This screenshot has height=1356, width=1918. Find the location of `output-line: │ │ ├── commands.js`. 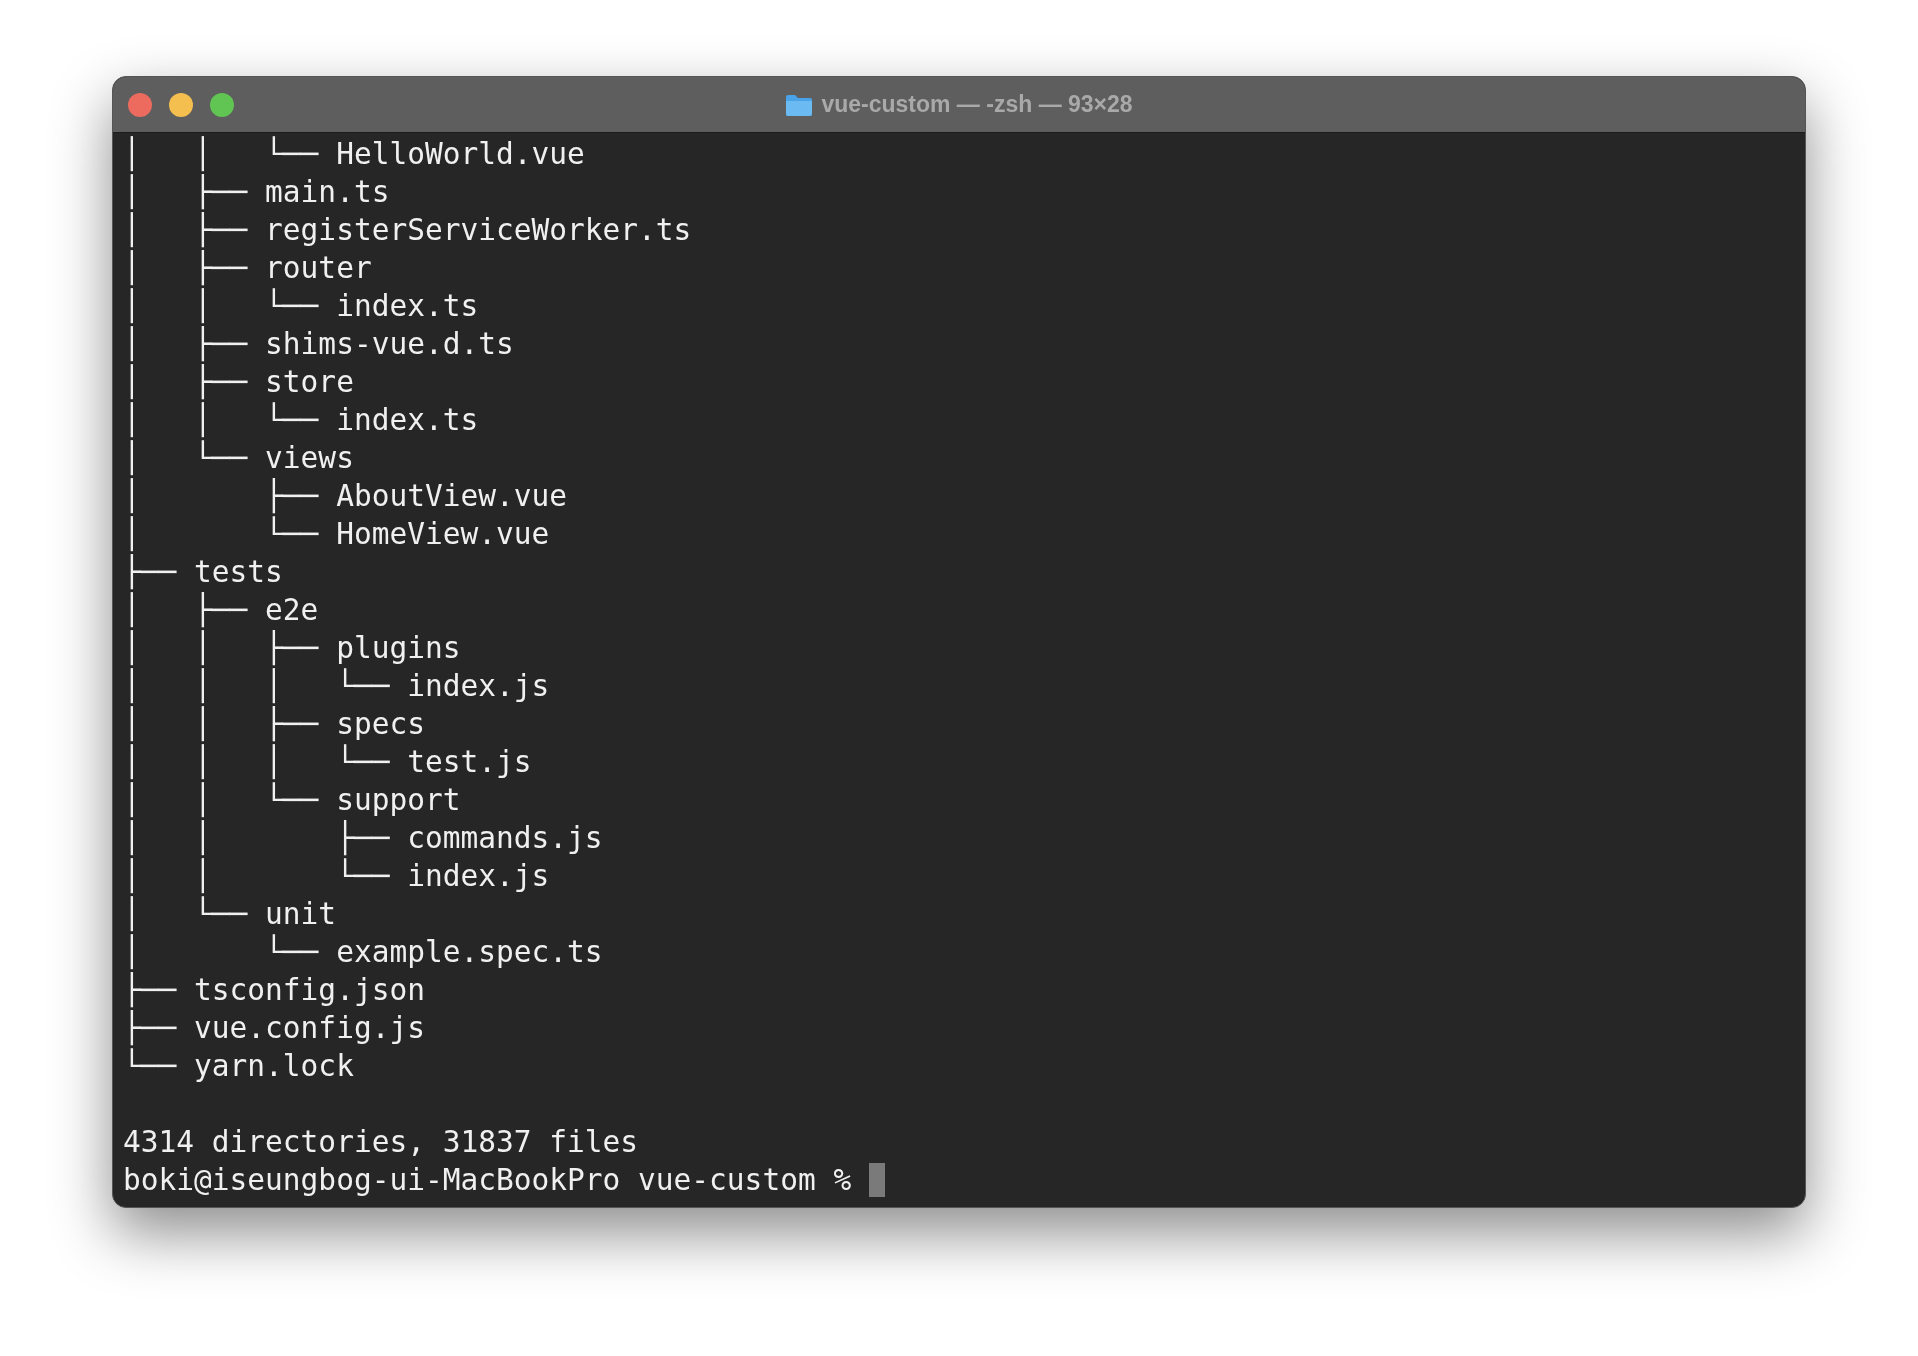

output-line: │ │ ├── commands.js is located at coordinates (363, 838).